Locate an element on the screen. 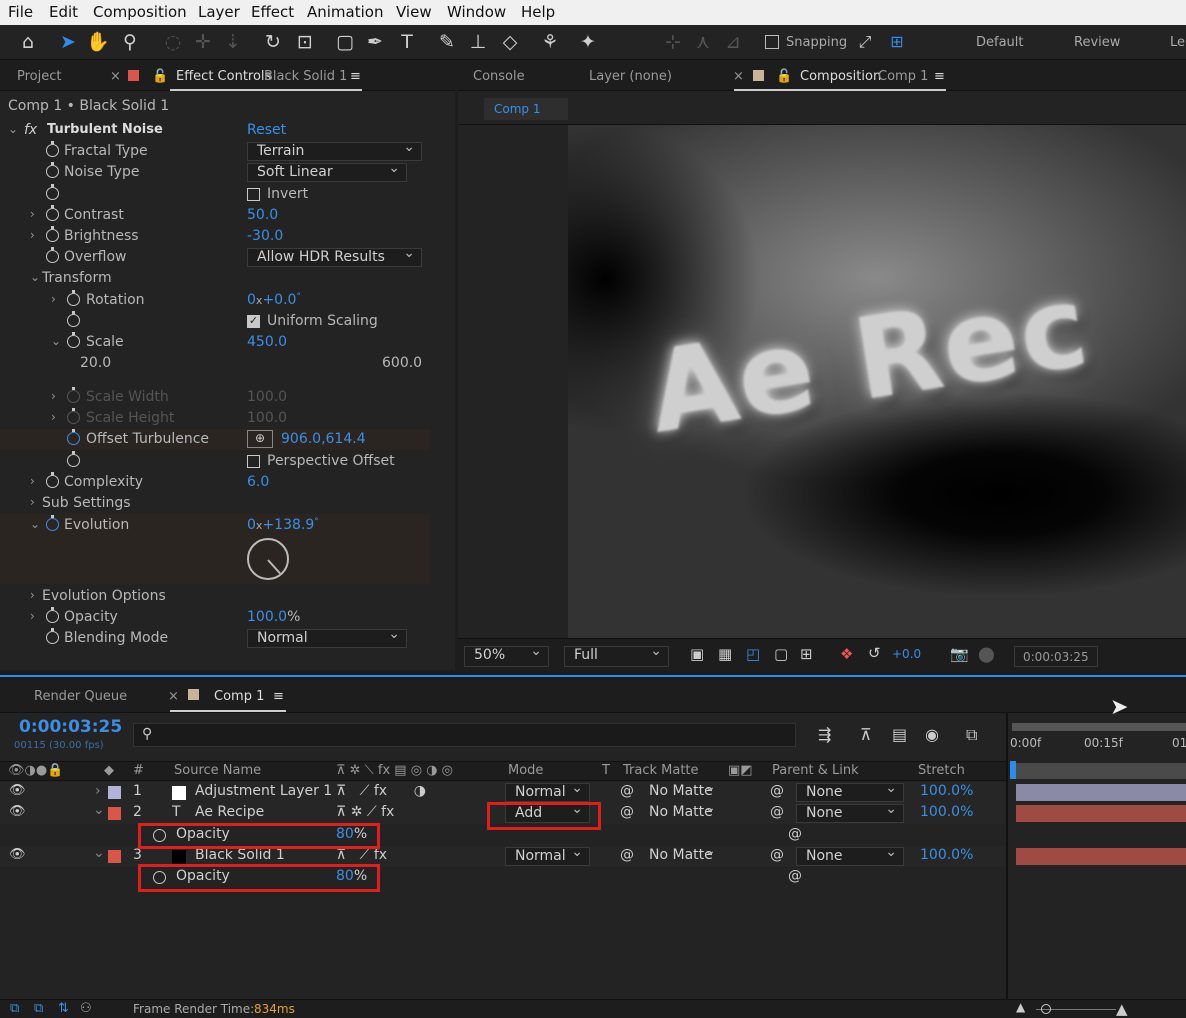 This screenshot has width=1186, height=1018. brightness-value: -30.0 is located at coordinates (265, 236).